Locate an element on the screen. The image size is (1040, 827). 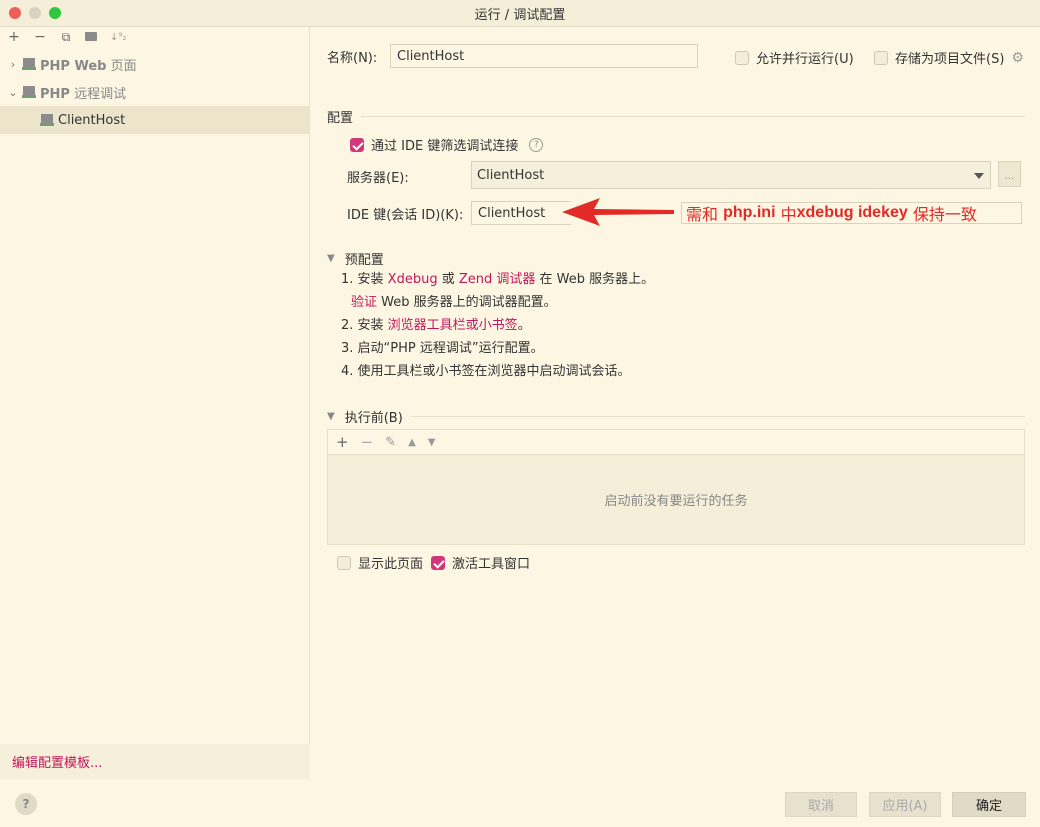
filter-ide-option: 通过 IDE 键筛选调试连接 ? is located at coordinates (447, 144).